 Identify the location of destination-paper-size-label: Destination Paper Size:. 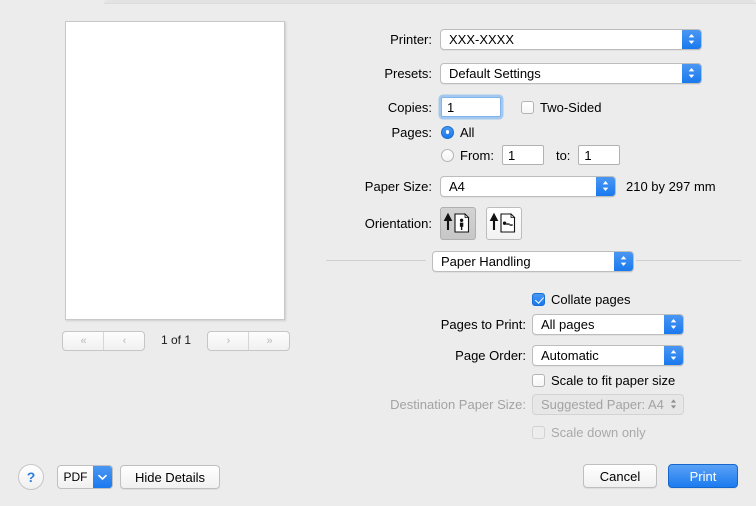
(458, 404).